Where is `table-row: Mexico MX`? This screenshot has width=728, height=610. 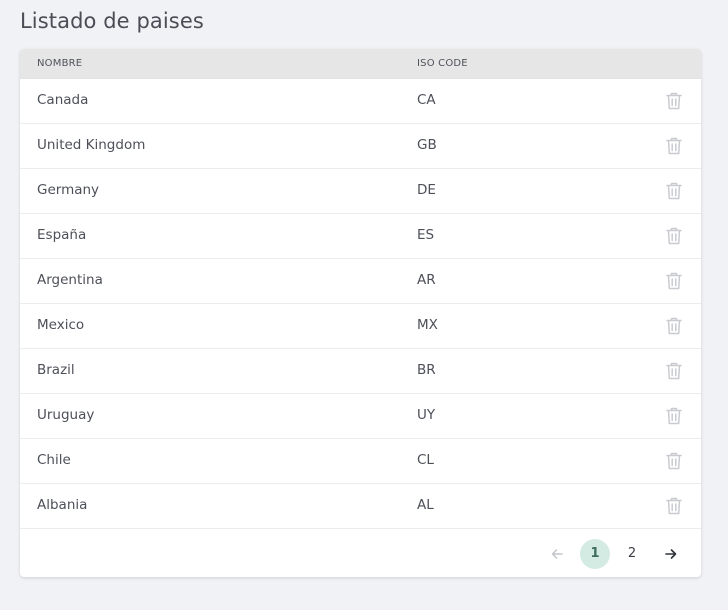
table-row: Mexico MX is located at coordinates (360, 326).